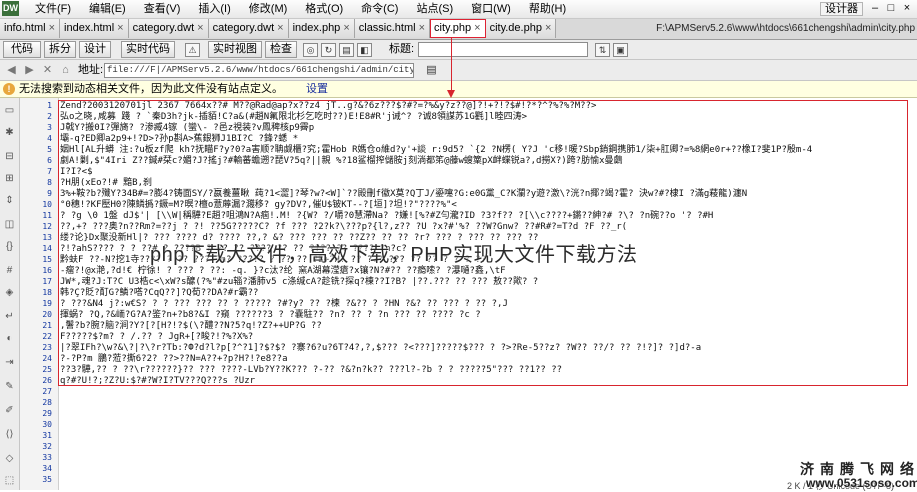  I want to click on split-view-button: 拆分, so click(60, 49).